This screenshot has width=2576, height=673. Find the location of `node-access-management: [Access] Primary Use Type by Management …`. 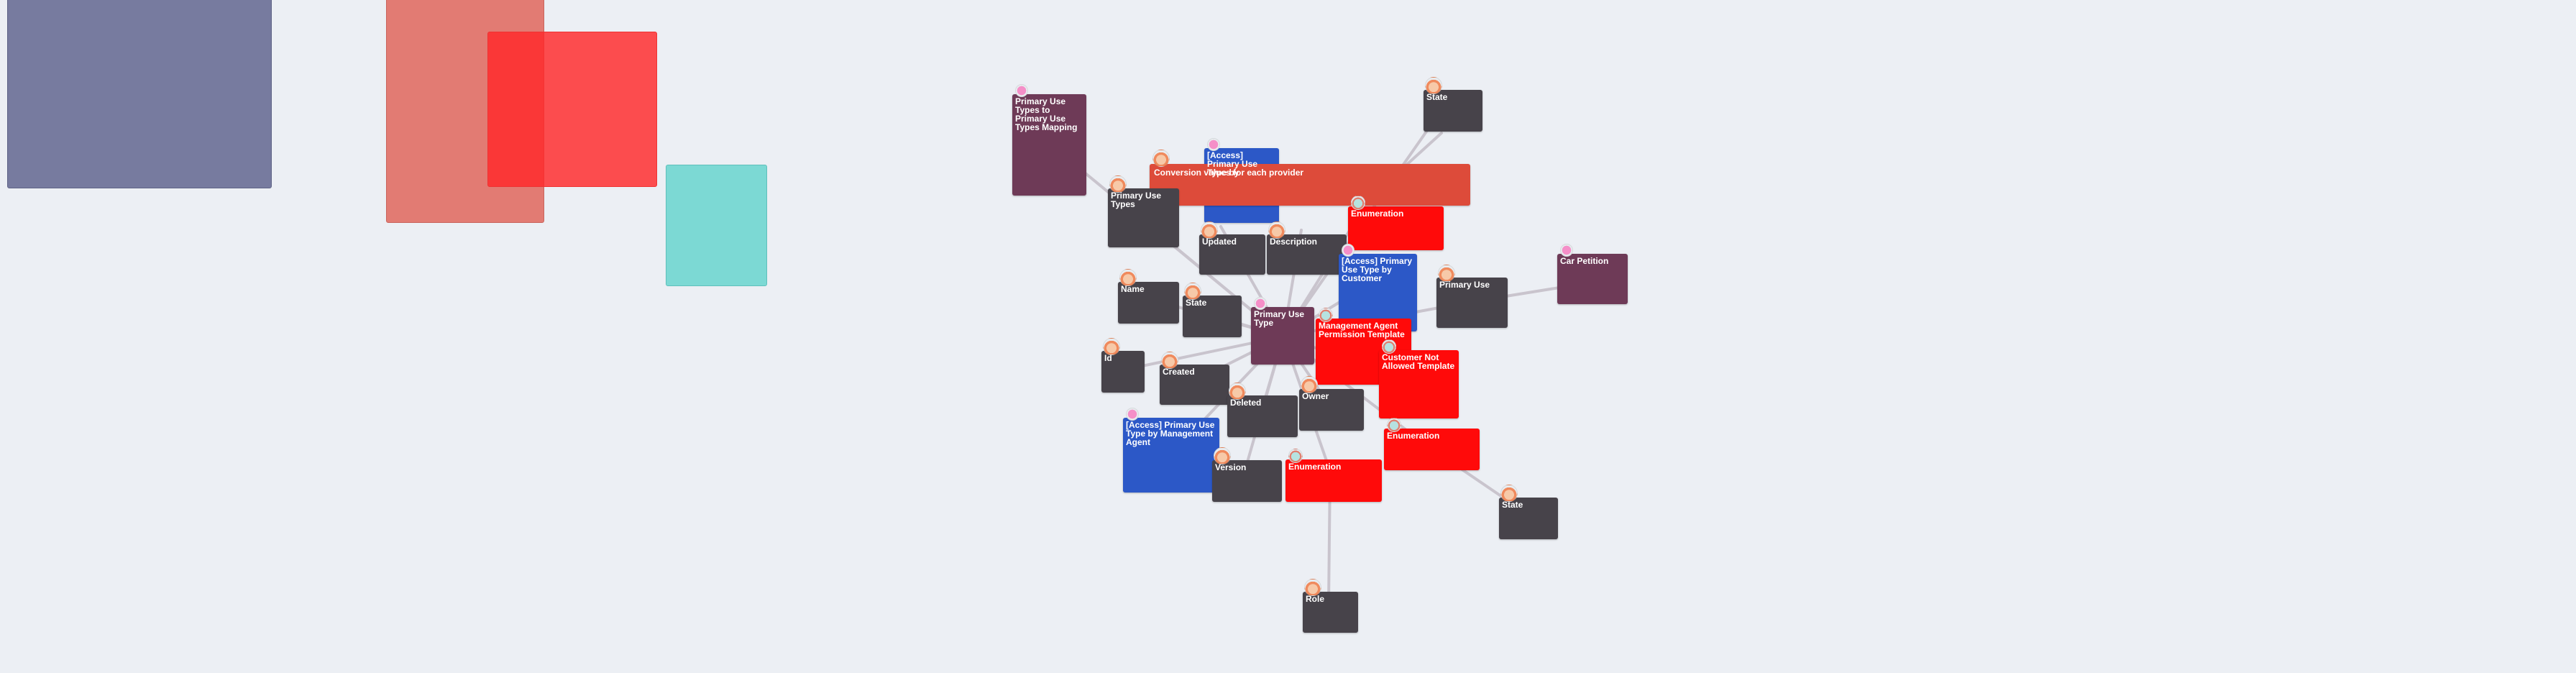

node-access-management: [Access] Primary Use Type by Management … is located at coordinates (1171, 450).